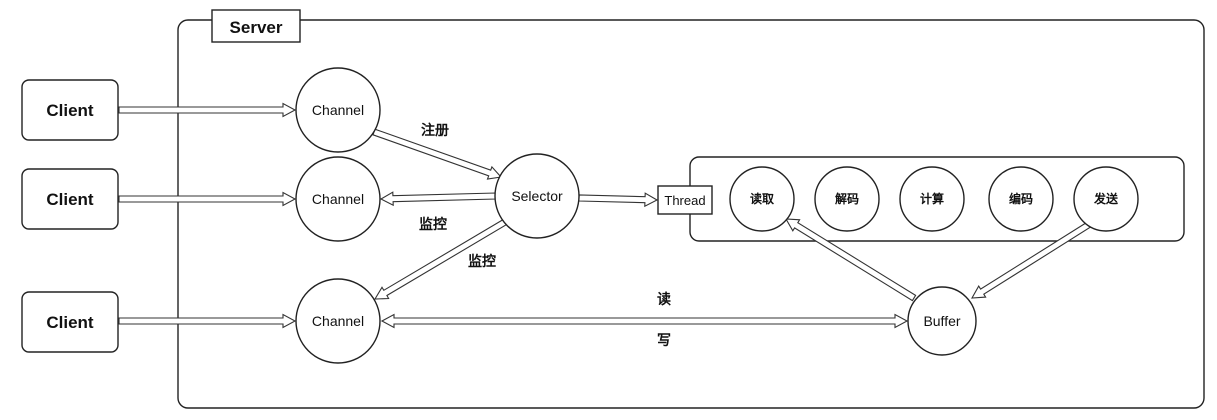  Describe the element at coordinates (762, 198) in the screenshot. I see `step-label-read: 读取` at that location.